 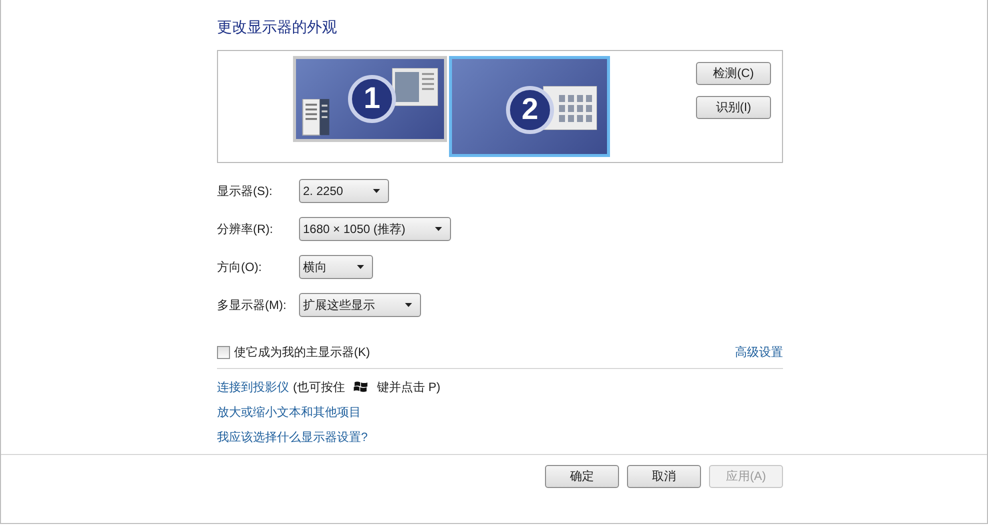 I want to click on dialog-button: 取消, so click(x=664, y=476).